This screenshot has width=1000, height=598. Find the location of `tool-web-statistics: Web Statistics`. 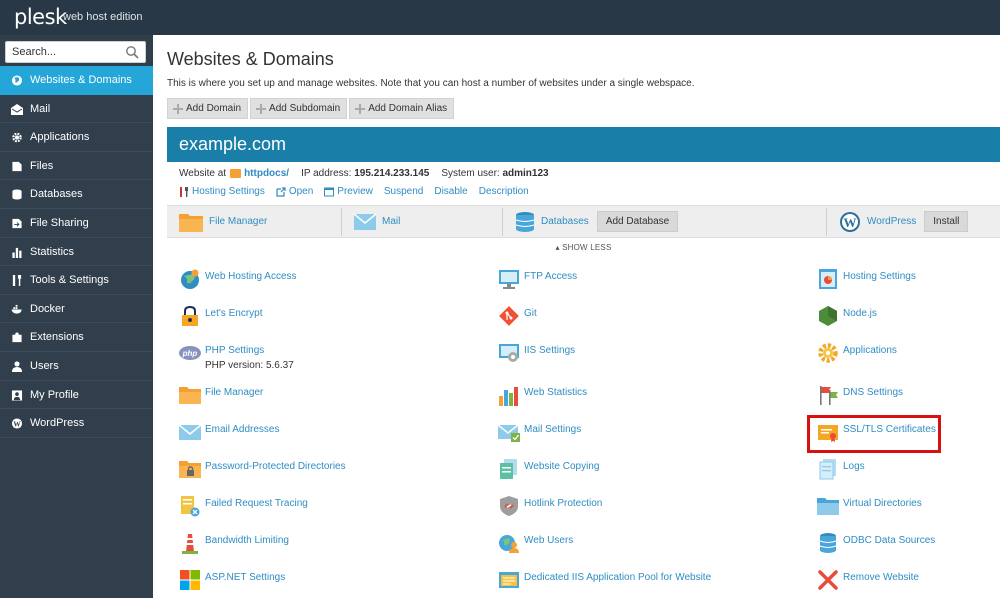

tool-web-statistics: Web Statistics is located at coordinates (542, 395).